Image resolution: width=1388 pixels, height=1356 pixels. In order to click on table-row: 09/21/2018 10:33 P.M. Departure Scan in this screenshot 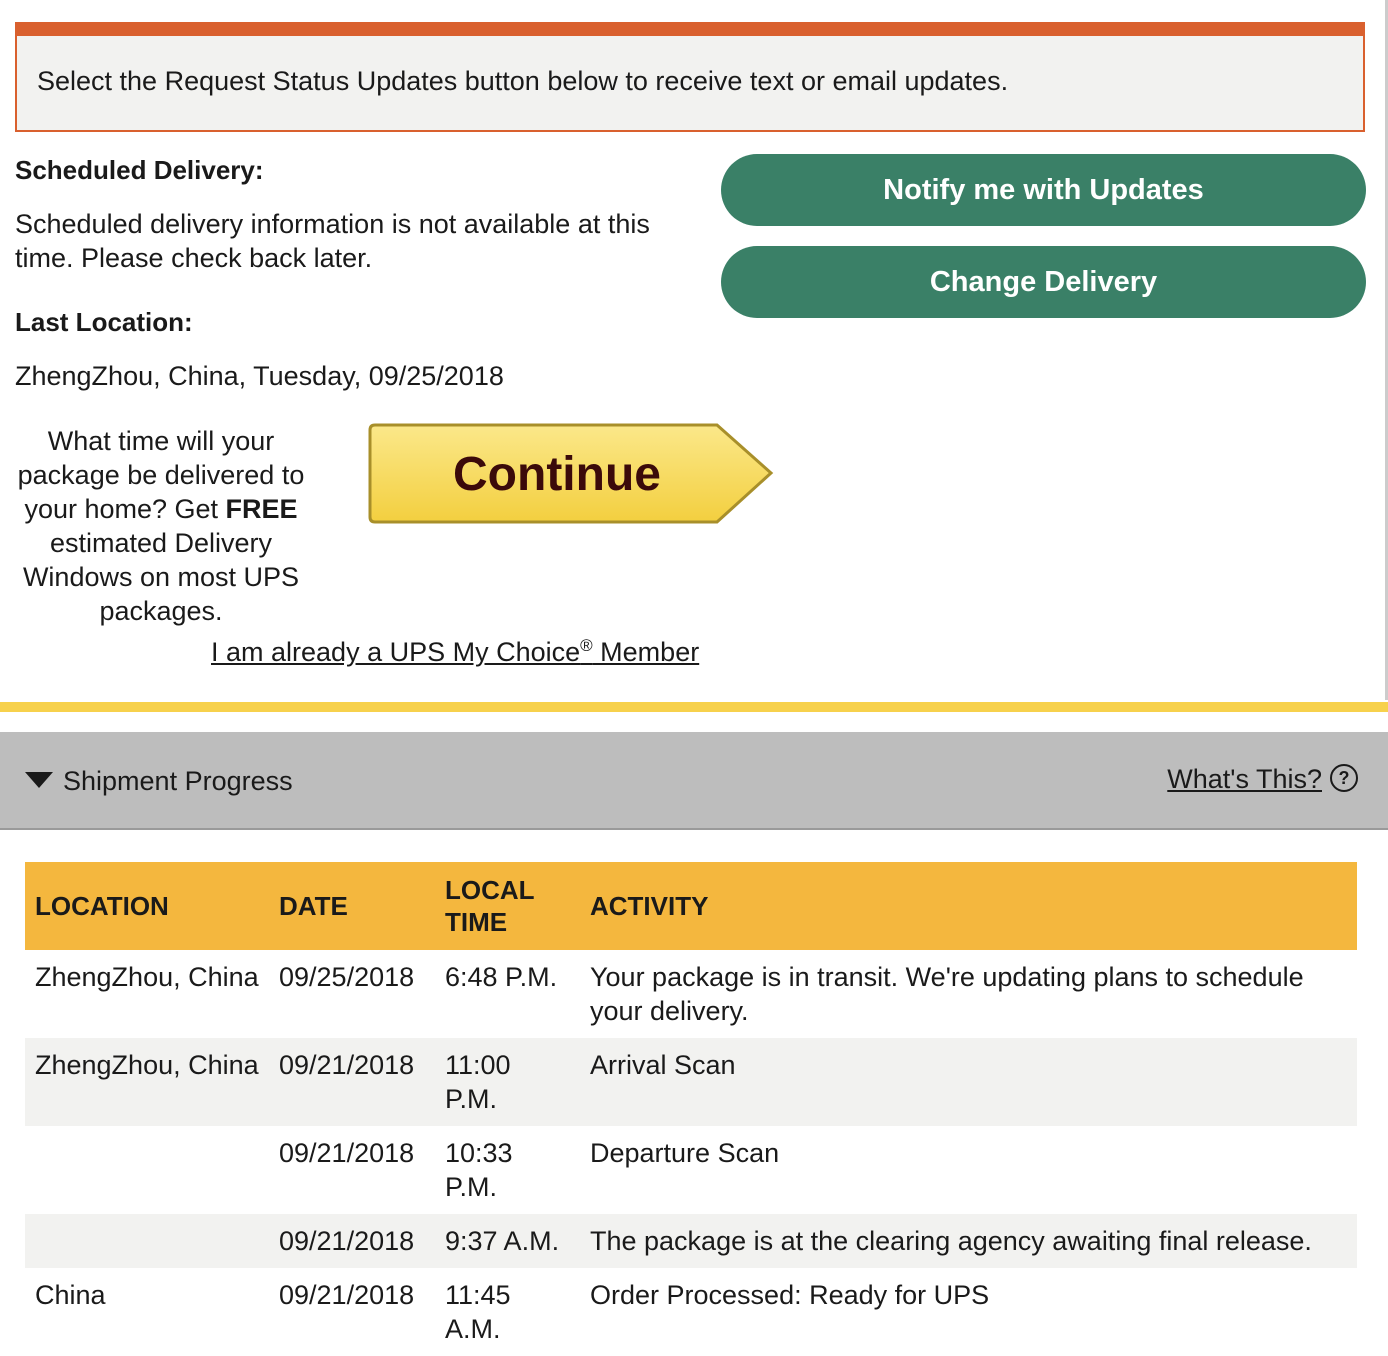, I will do `click(691, 1170)`.